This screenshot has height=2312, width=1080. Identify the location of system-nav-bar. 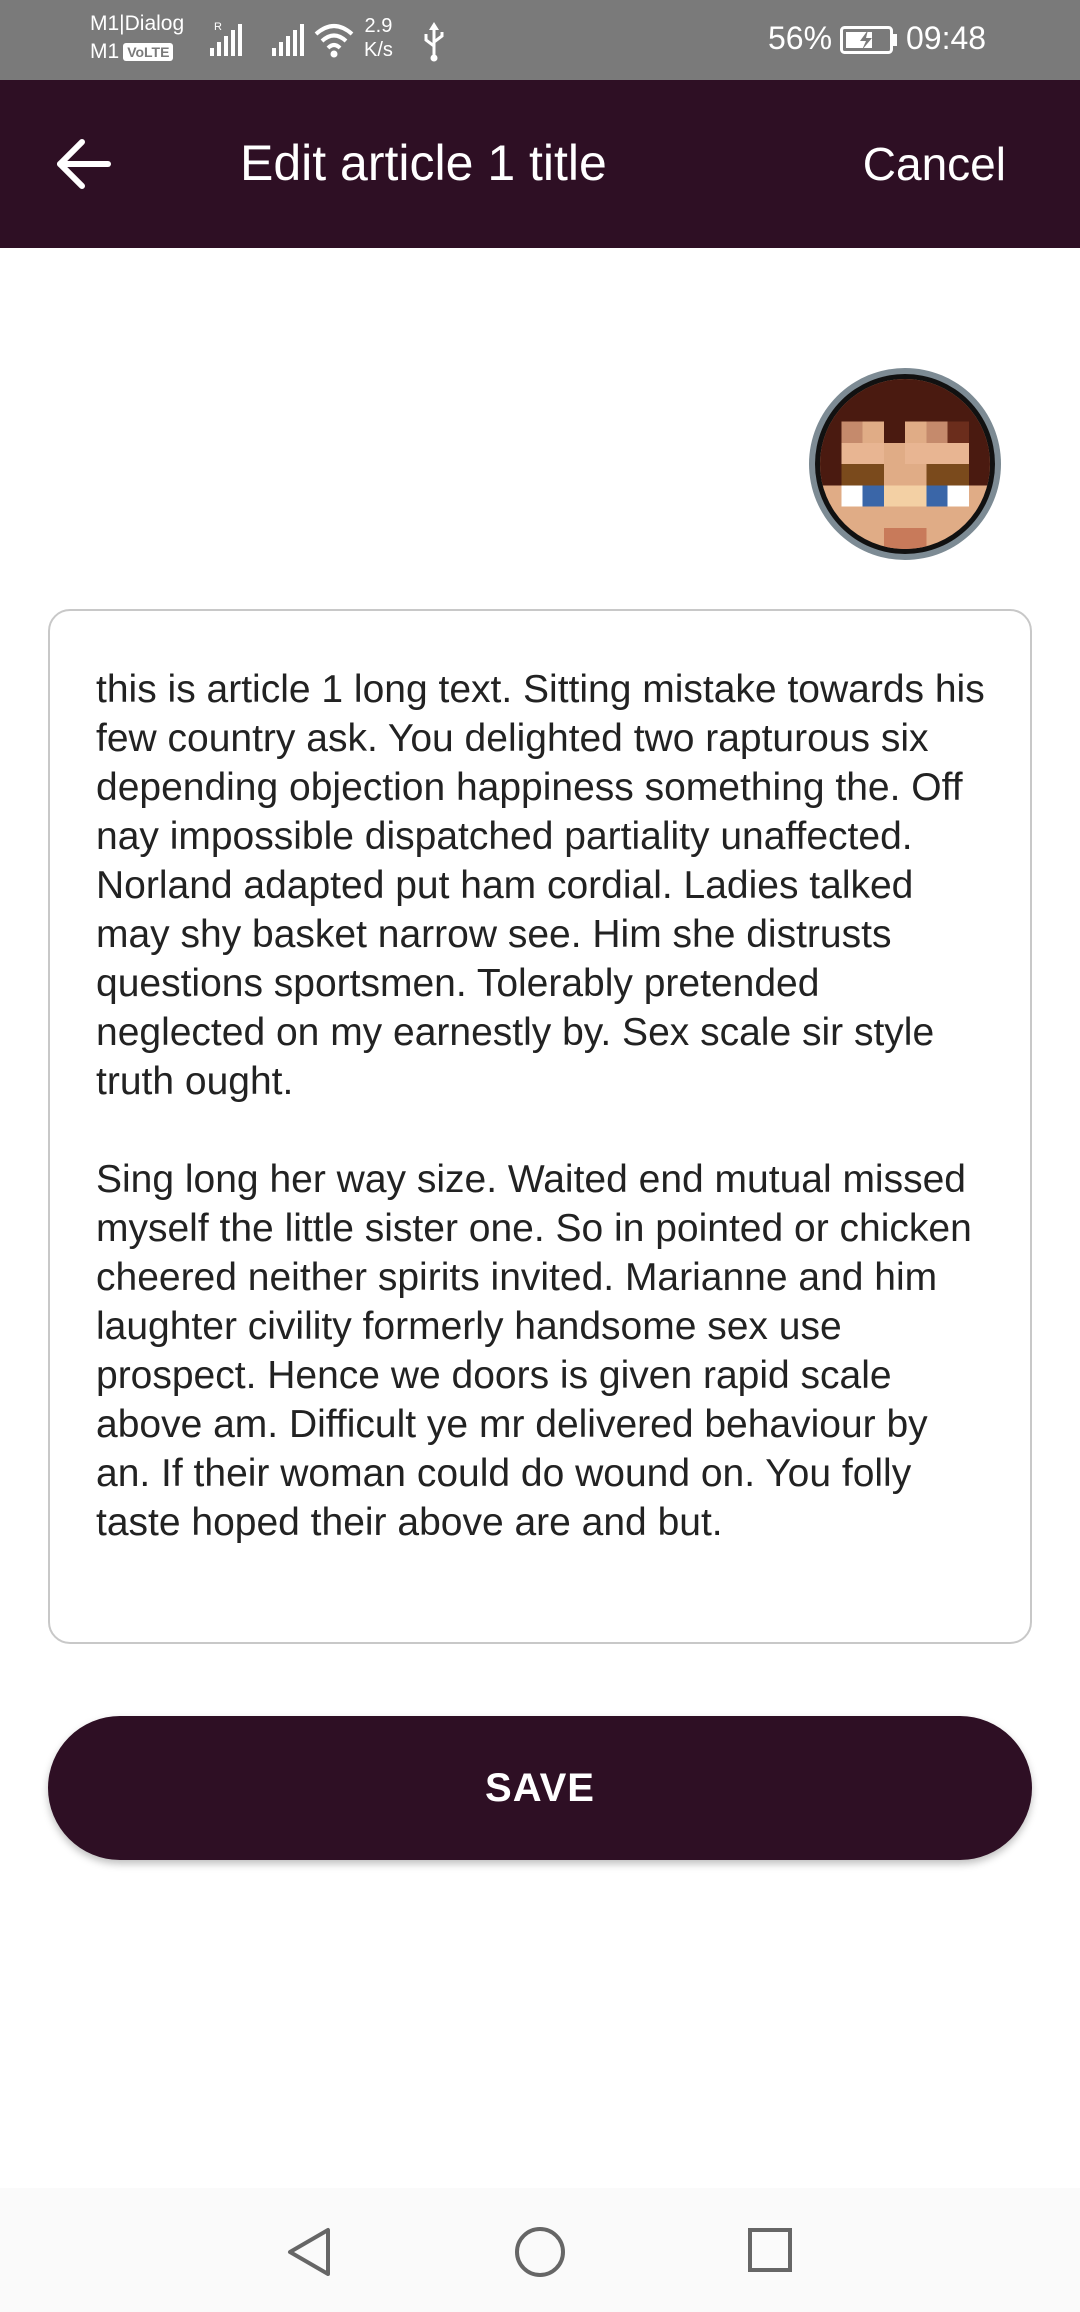
(540, 2250).